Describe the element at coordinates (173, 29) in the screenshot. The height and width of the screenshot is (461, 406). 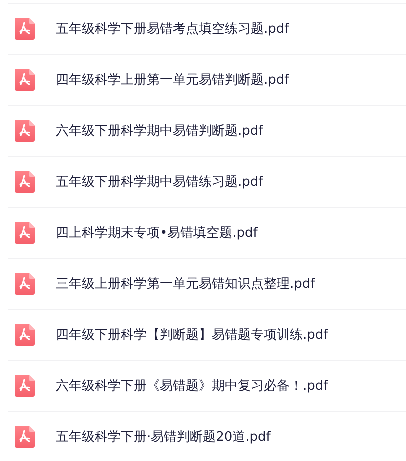
I see `file-name: 五年级科学下册易错考点填空练习题.pdf` at that location.